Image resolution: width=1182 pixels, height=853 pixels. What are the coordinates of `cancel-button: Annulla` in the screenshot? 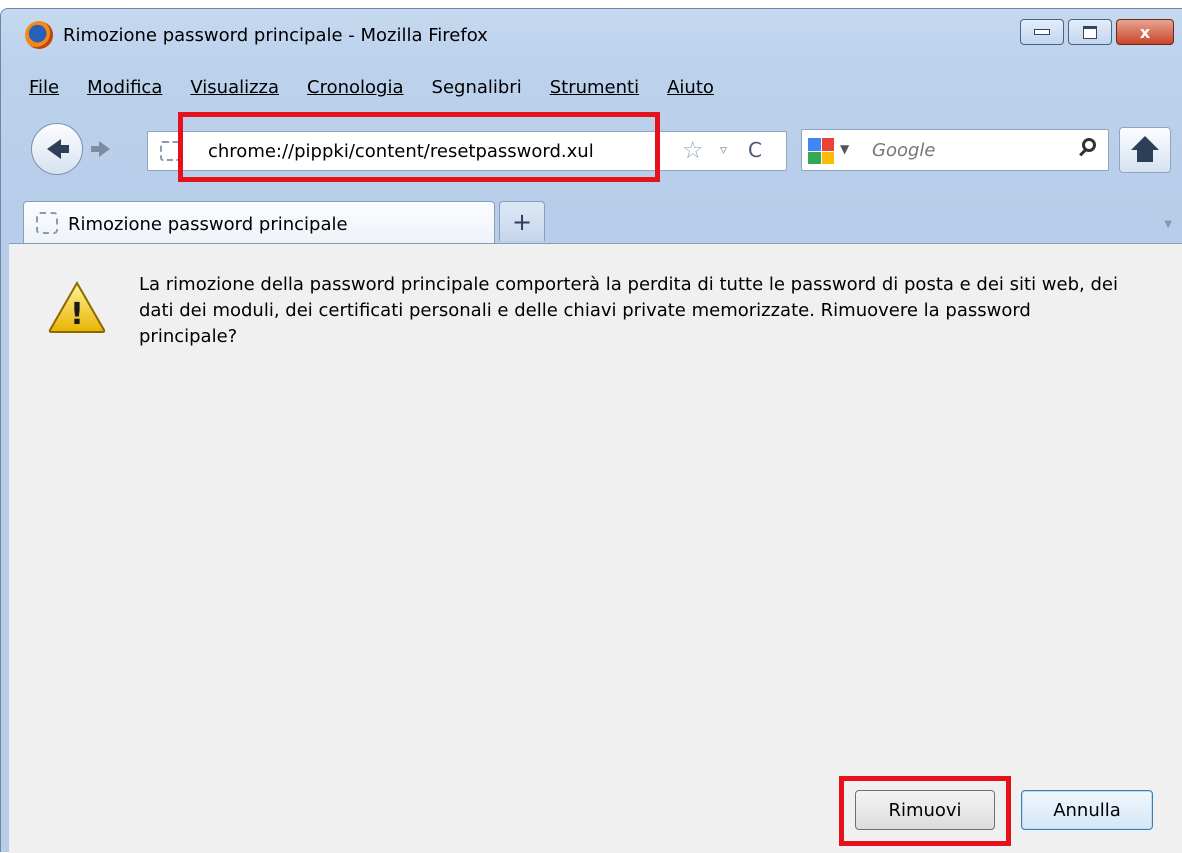 It's located at (1087, 810).